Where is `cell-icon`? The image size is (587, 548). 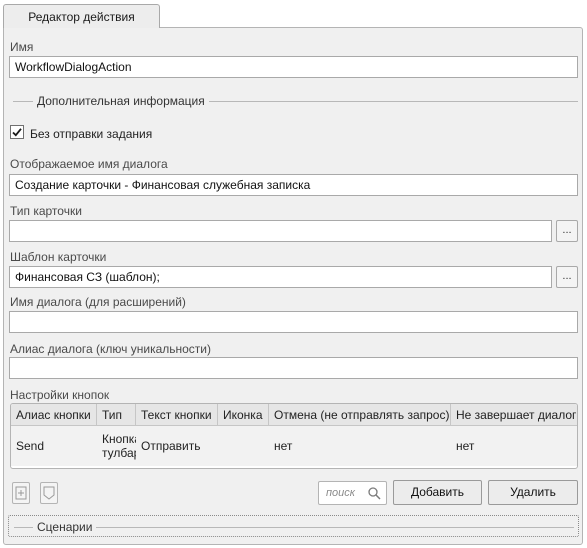 cell-icon is located at coordinates (243, 446).